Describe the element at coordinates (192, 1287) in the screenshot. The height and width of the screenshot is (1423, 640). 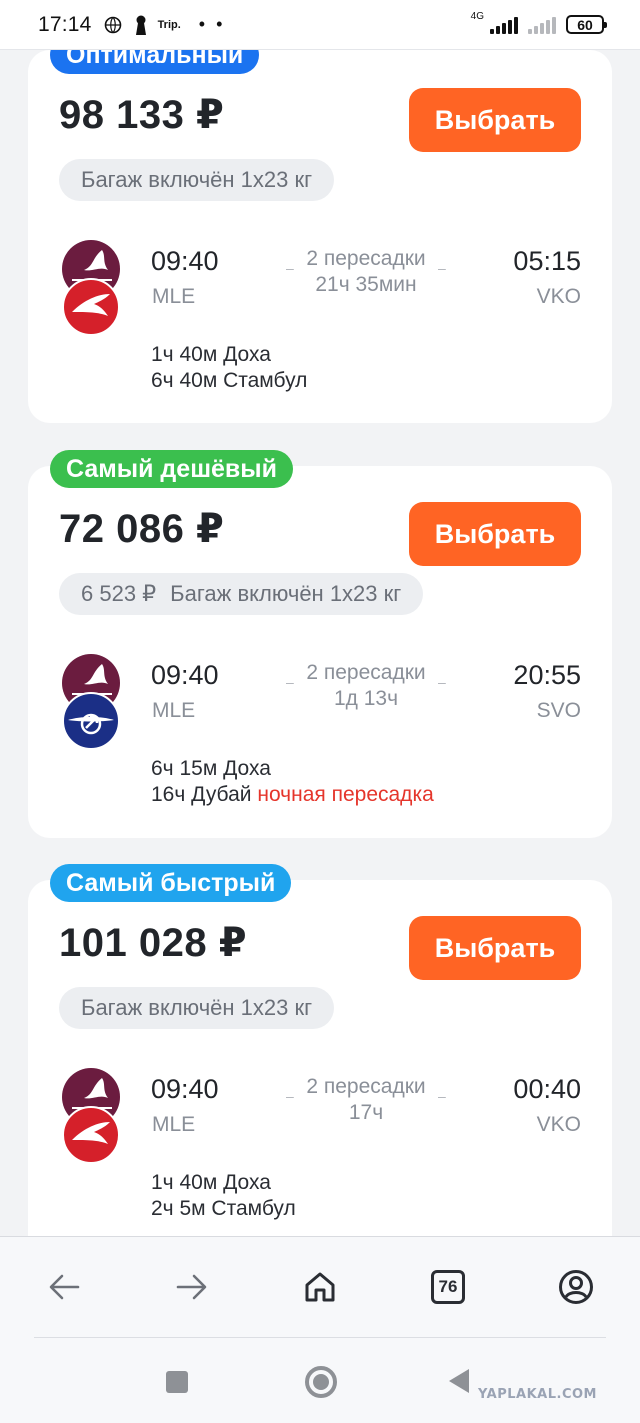
I see `forward-arrow-icon` at that location.